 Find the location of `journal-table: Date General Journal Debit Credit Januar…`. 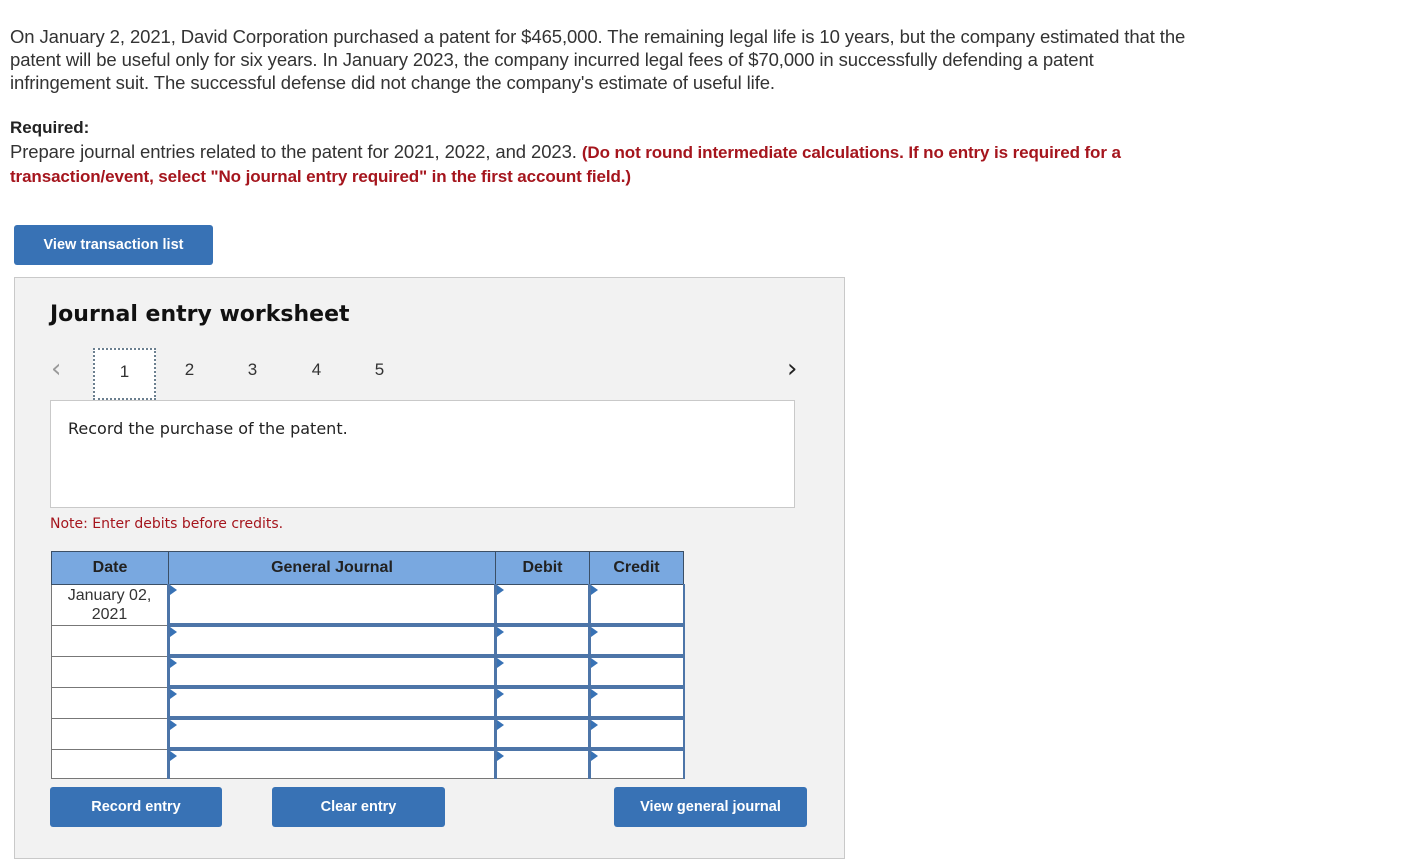

journal-table: Date General Journal Debit Credit Januar… is located at coordinates (368, 665).